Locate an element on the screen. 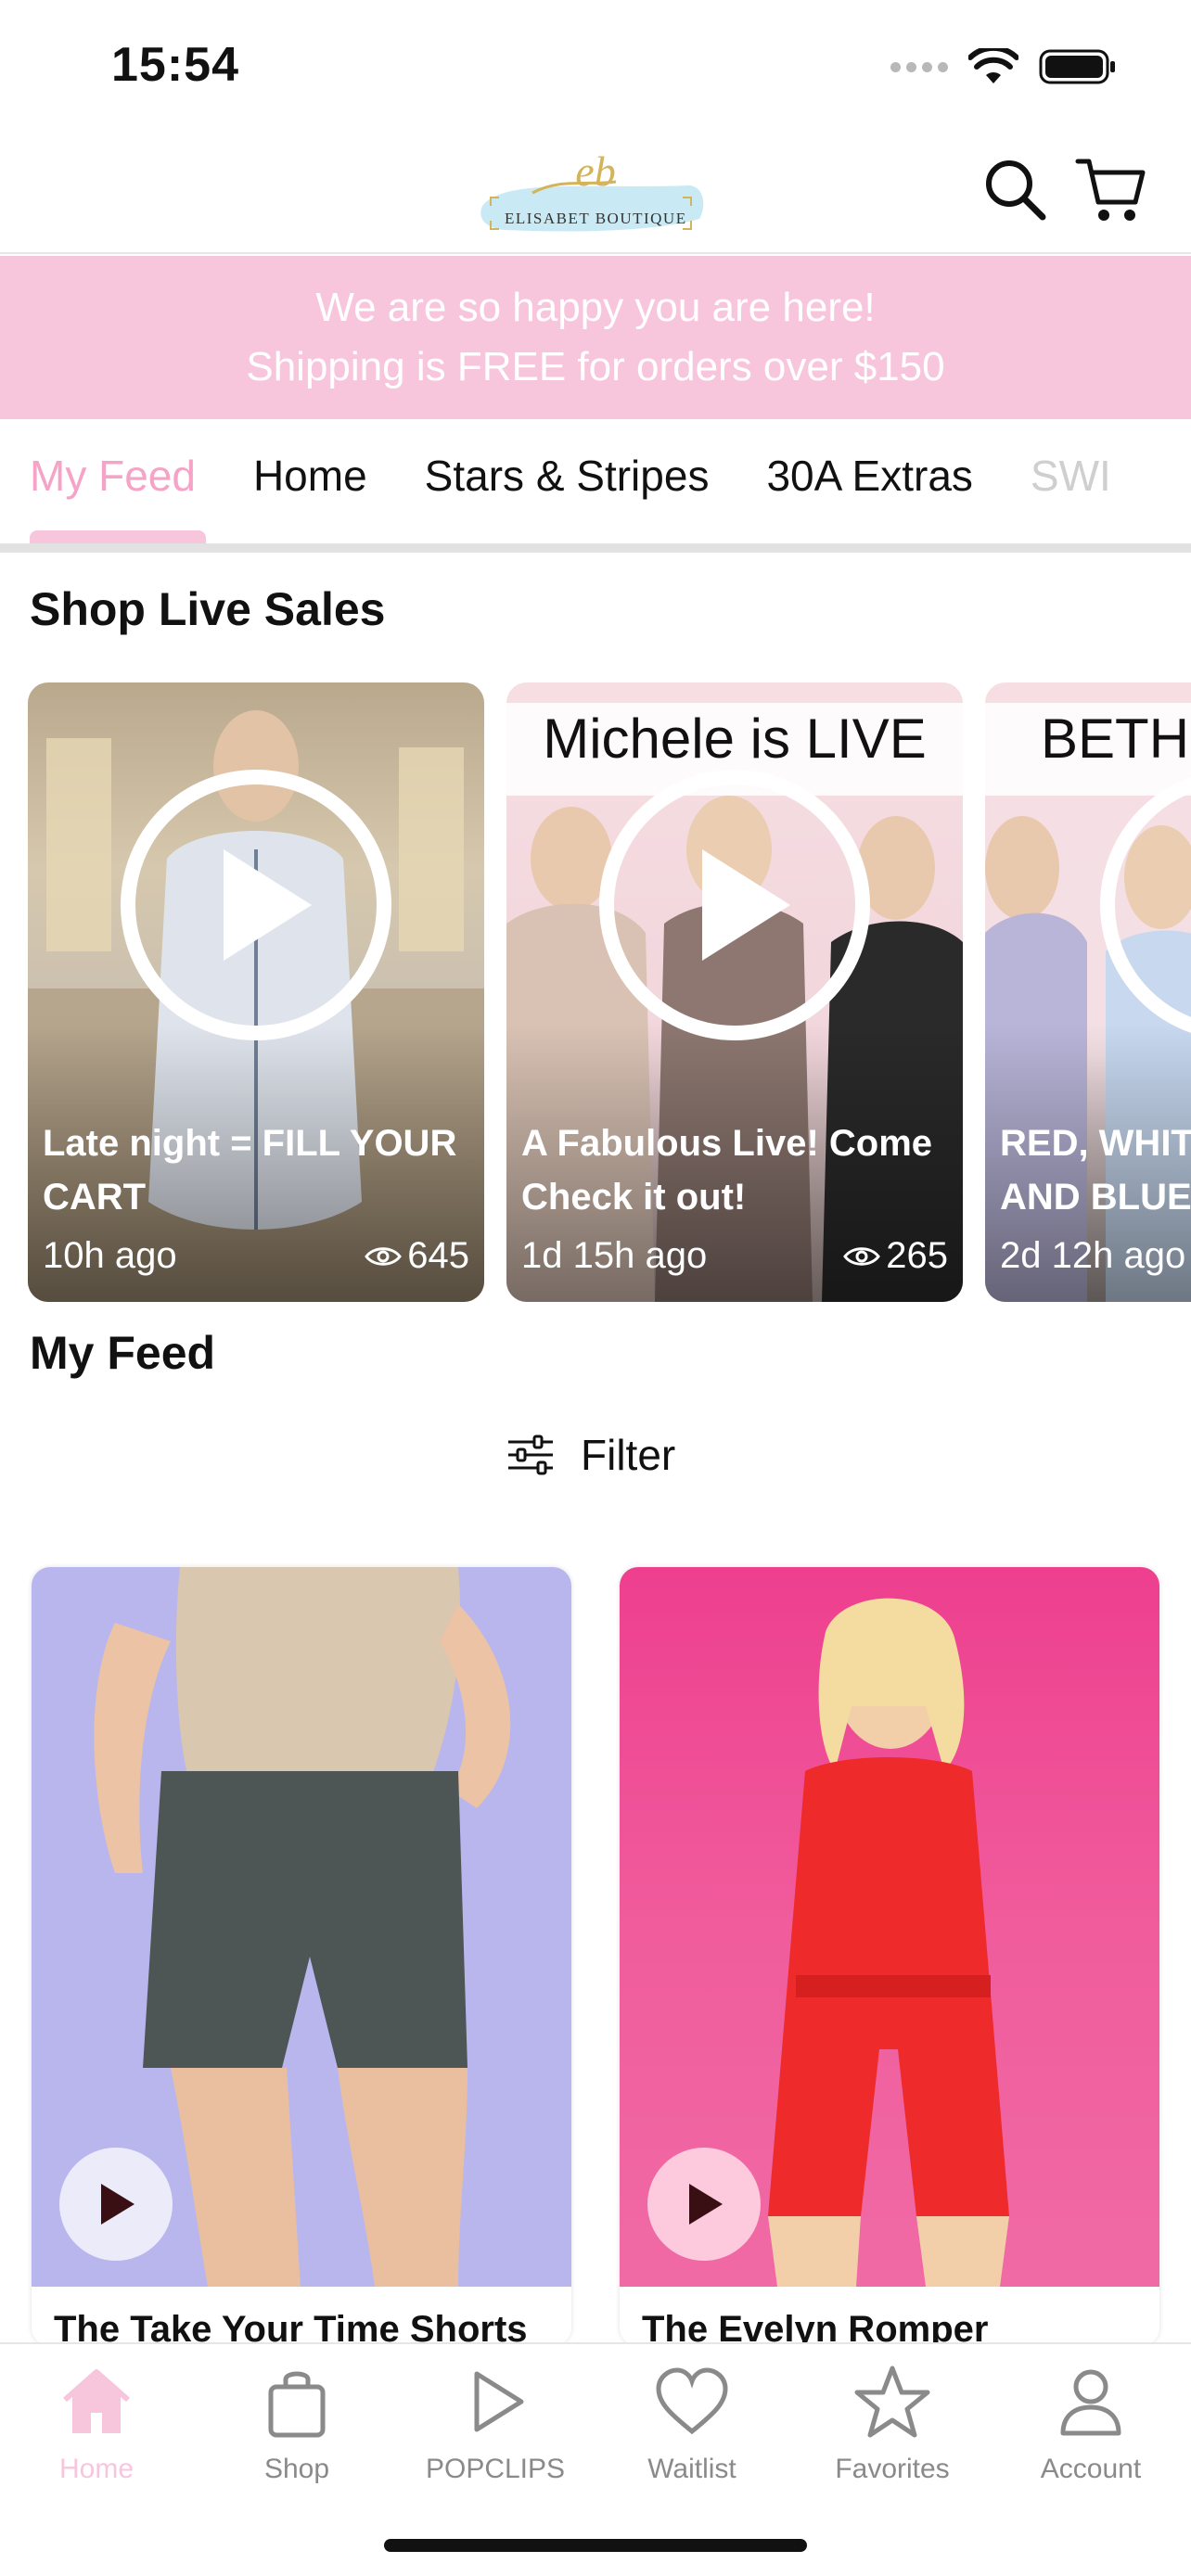 This screenshot has height=2576, width=1191. app-header: eb ELISABET BOUTIQUE is located at coordinates (595, 192).